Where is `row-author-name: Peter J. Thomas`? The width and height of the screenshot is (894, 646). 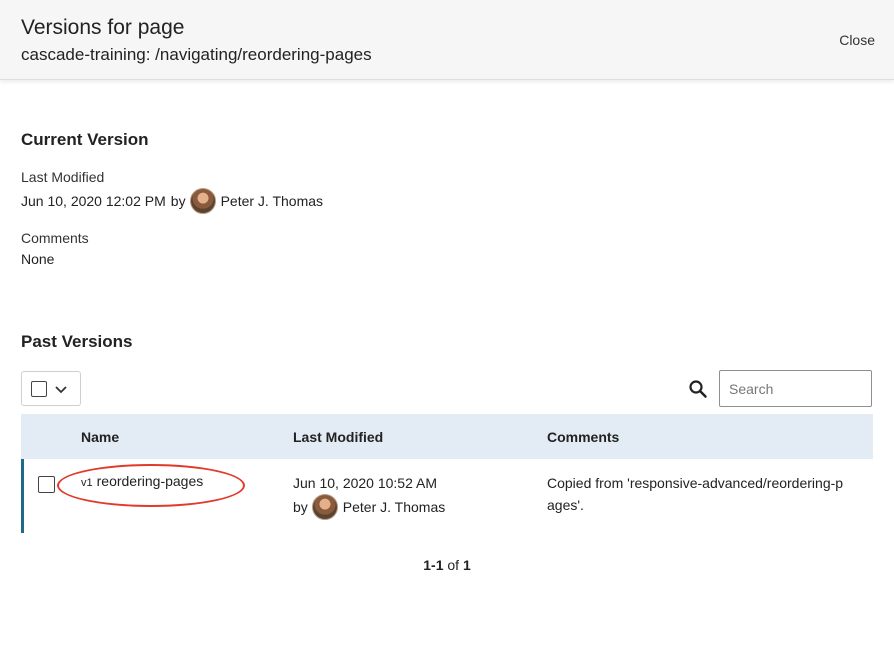
row-author-name: Peter J. Thomas is located at coordinates (394, 507).